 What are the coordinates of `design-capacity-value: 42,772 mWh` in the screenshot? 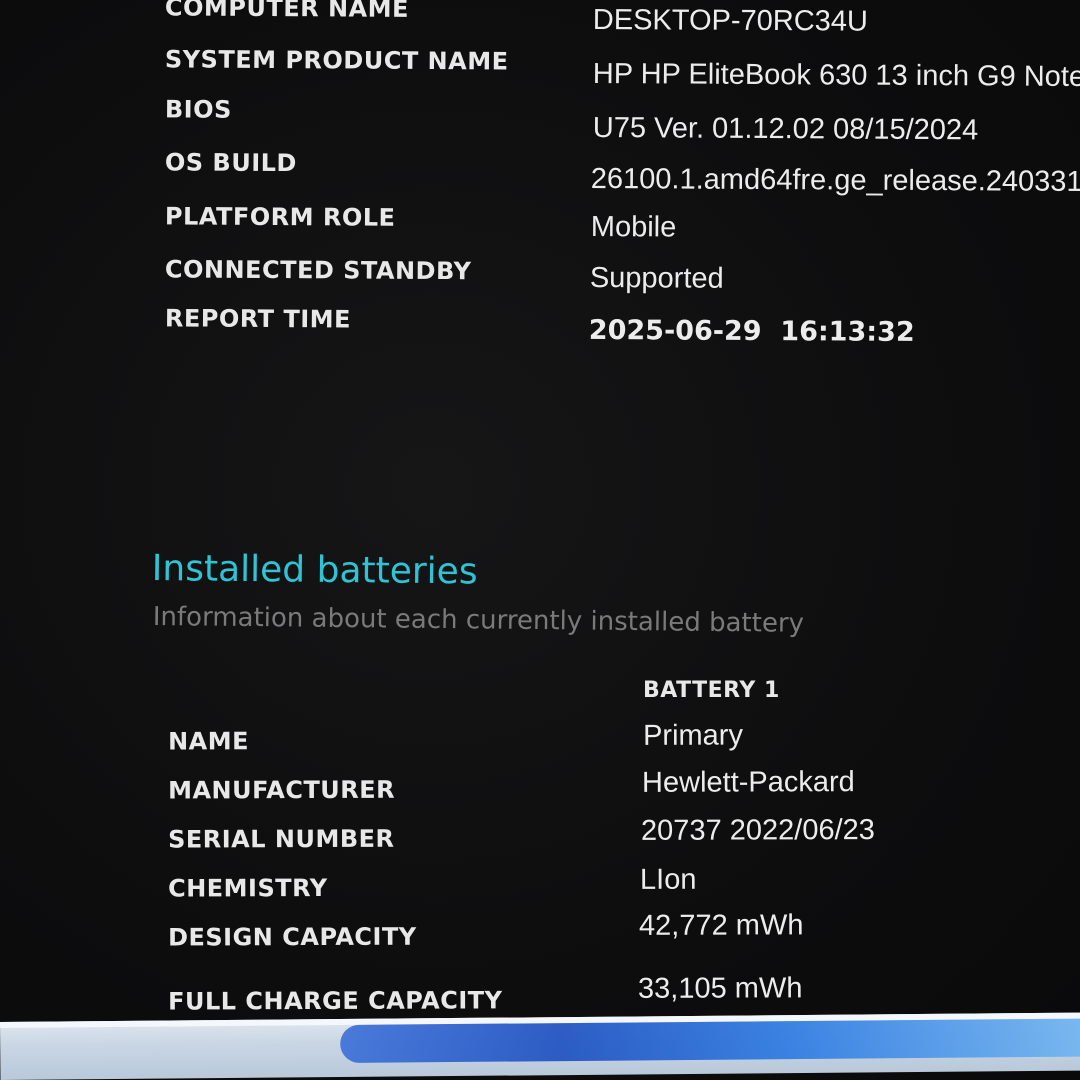 It's located at (721, 925).